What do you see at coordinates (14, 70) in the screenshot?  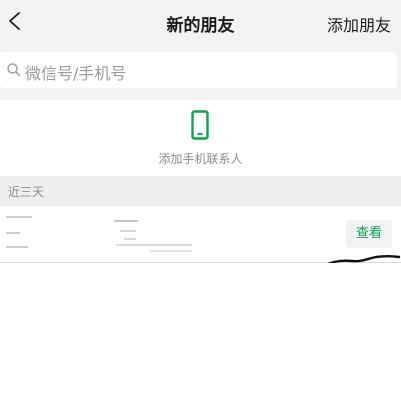 I see `search-icon` at bounding box center [14, 70].